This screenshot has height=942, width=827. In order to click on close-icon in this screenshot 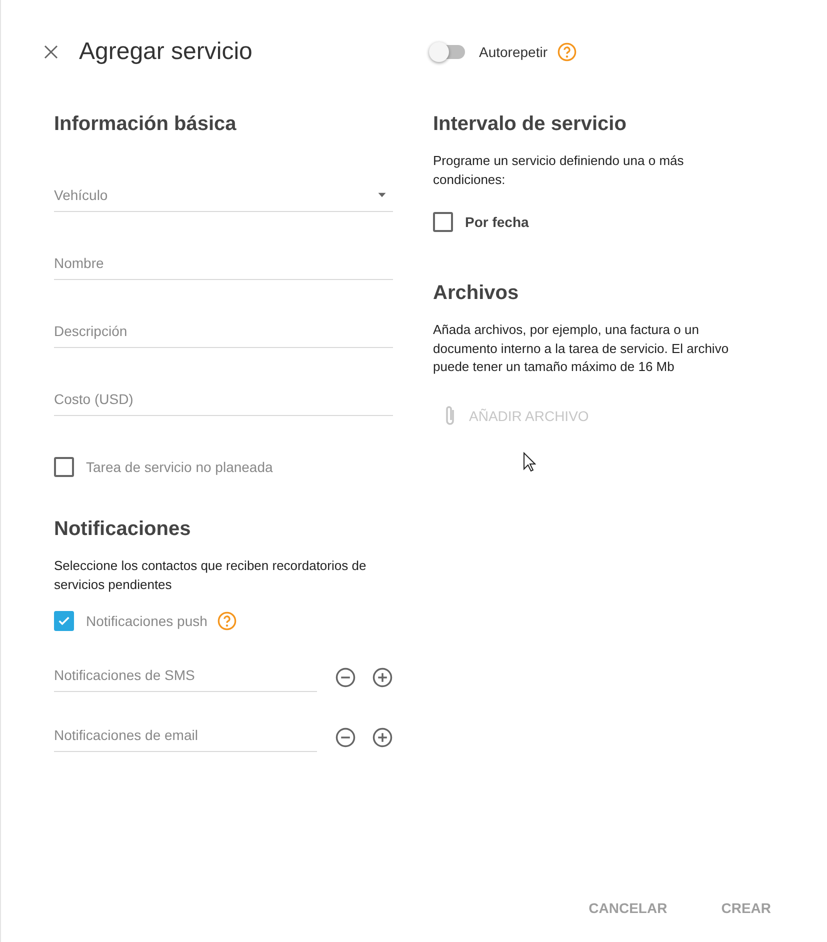, I will do `click(51, 52)`.